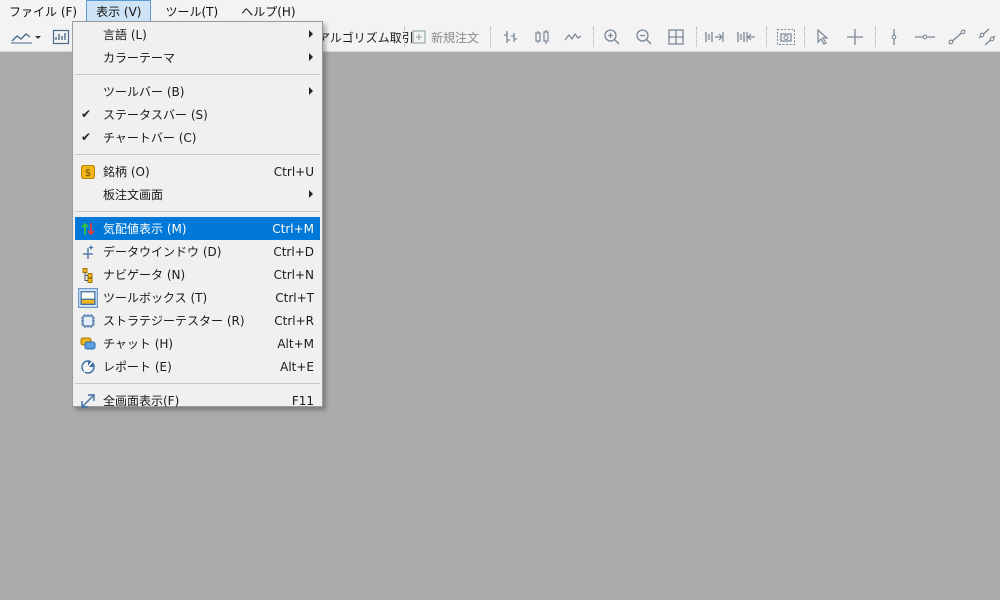 The image size is (1000, 600). Describe the element at coordinates (88, 367) in the screenshot. I see `report-icon` at that location.